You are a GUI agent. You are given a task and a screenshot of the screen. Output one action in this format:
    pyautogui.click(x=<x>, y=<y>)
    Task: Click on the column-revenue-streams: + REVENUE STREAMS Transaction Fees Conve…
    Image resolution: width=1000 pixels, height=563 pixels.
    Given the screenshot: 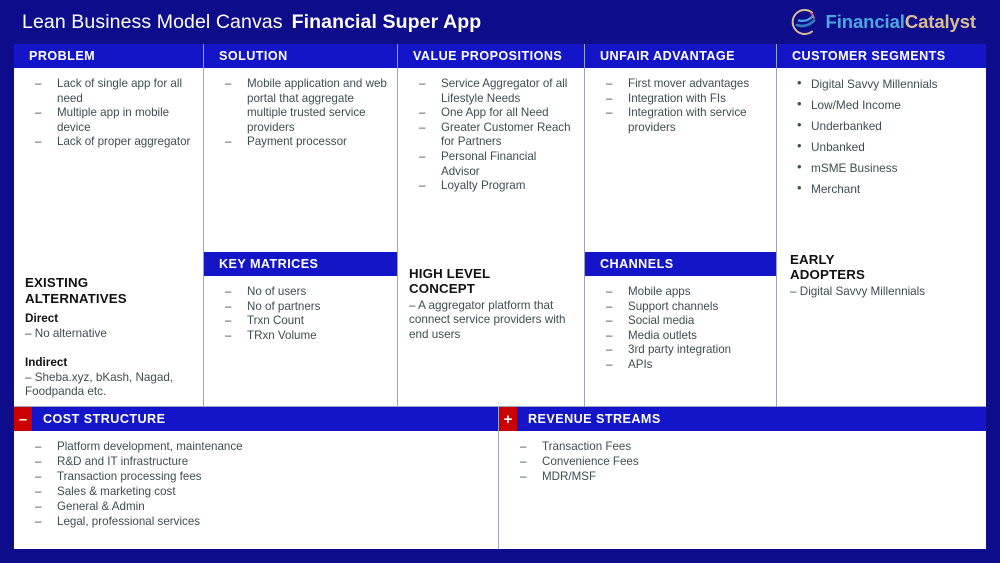 What is the action you would take?
    pyautogui.click(x=742, y=478)
    